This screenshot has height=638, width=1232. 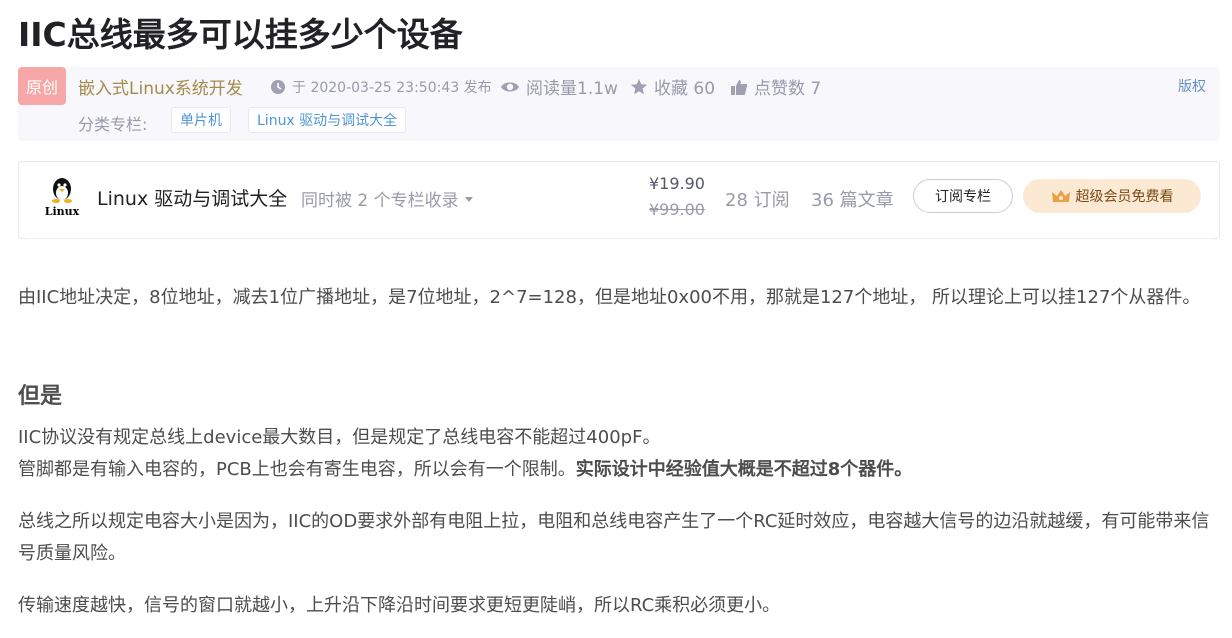 I want to click on column-price: ¥19.90, so click(x=677, y=183).